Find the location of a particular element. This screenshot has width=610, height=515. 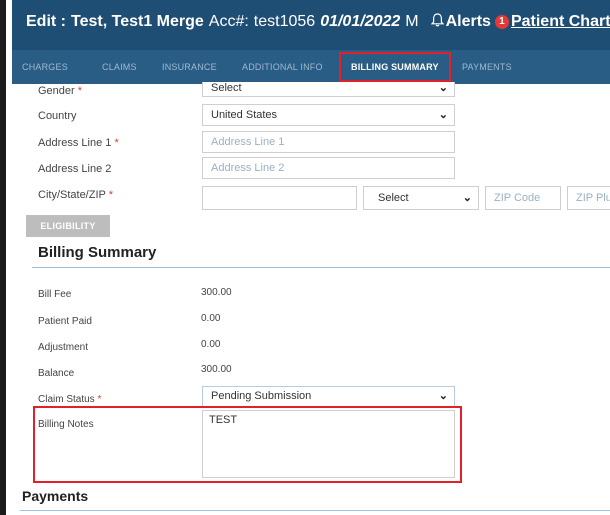

payments-title: Payments is located at coordinates (55, 496).